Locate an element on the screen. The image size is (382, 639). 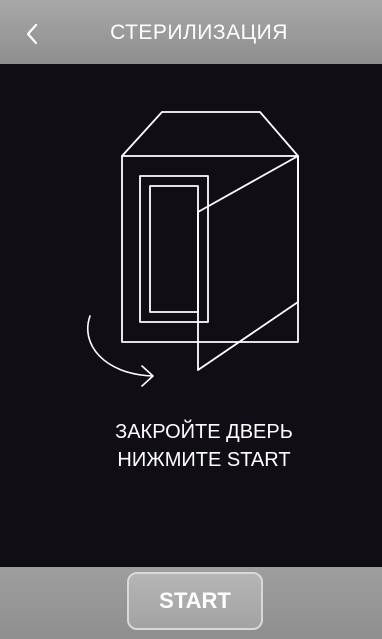
header-bar: СТЕРИЛИЗАЦИЯ is located at coordinates (191, 32).